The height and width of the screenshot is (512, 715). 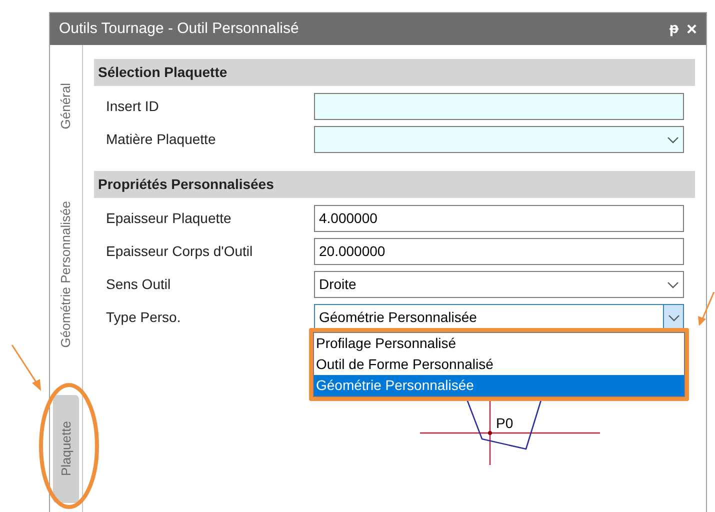 I want to click on text-field: 20.000000, so click(x=499, y=251).